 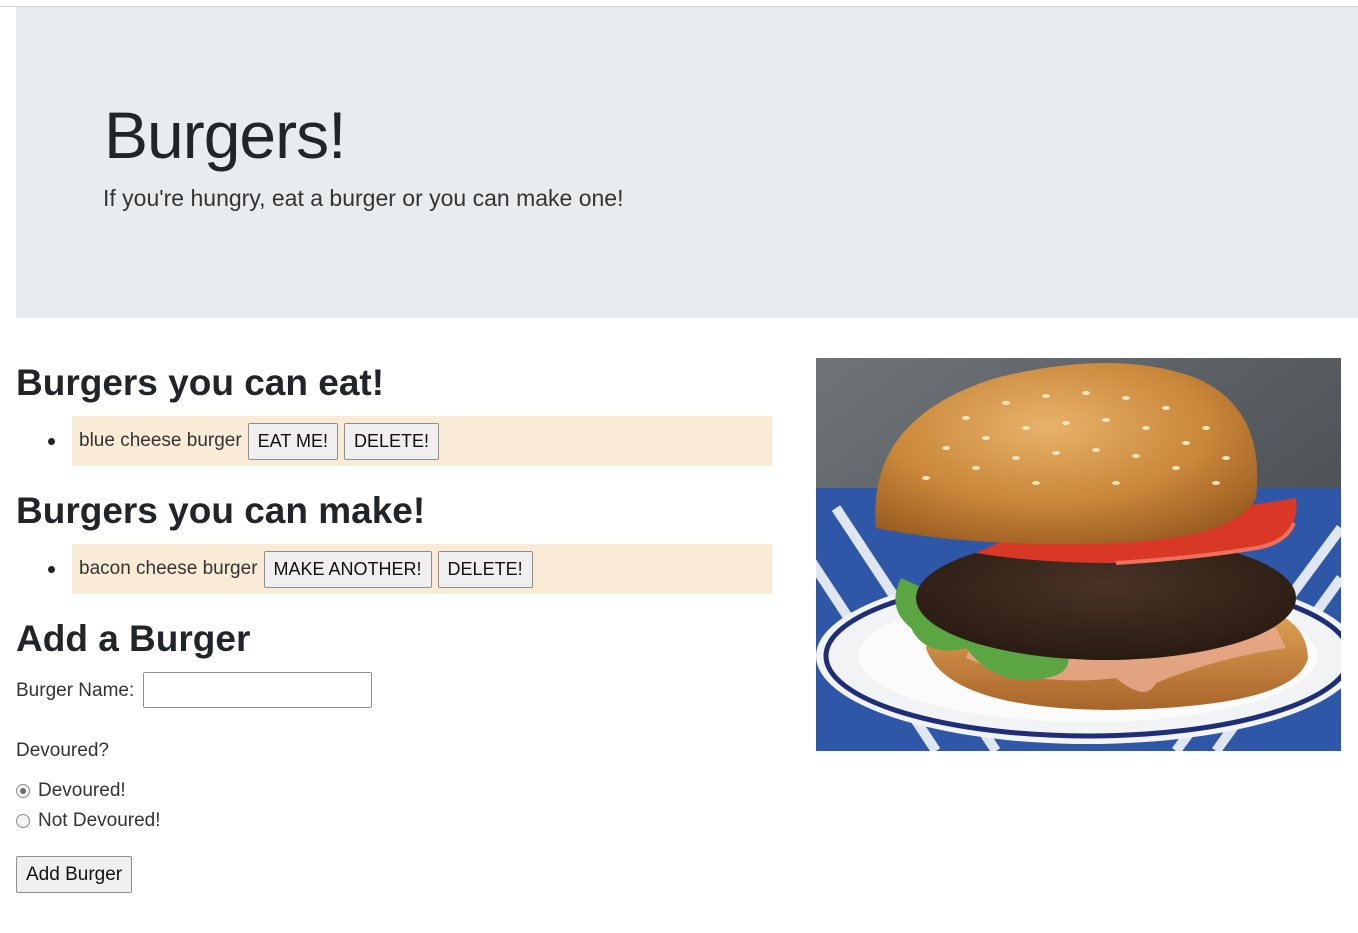 I want to click on radio-label: Devoured!, so click(x=82, y=790).